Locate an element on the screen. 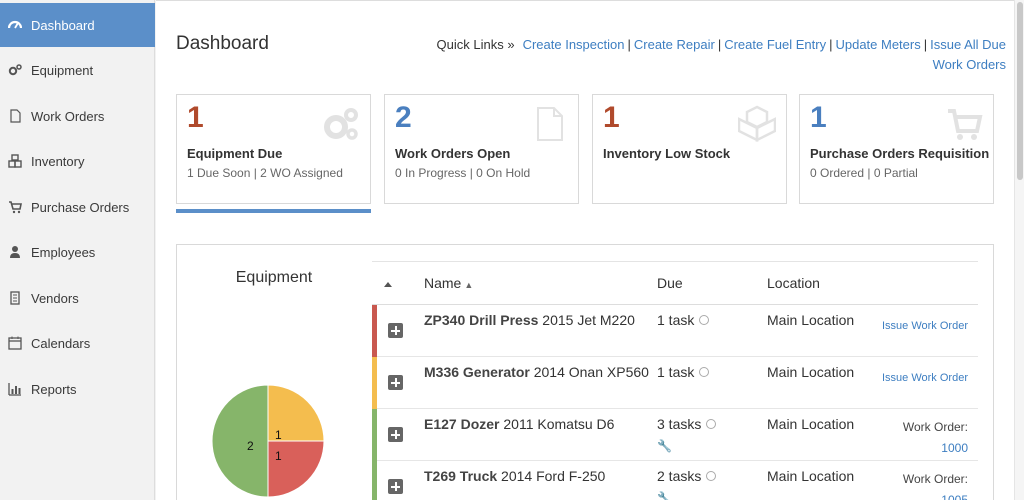 Image resolution: width=1024 pixels, height=500 pixels. due-tasks: 2 tasks 🔧 is located at coordinates (702, 483).